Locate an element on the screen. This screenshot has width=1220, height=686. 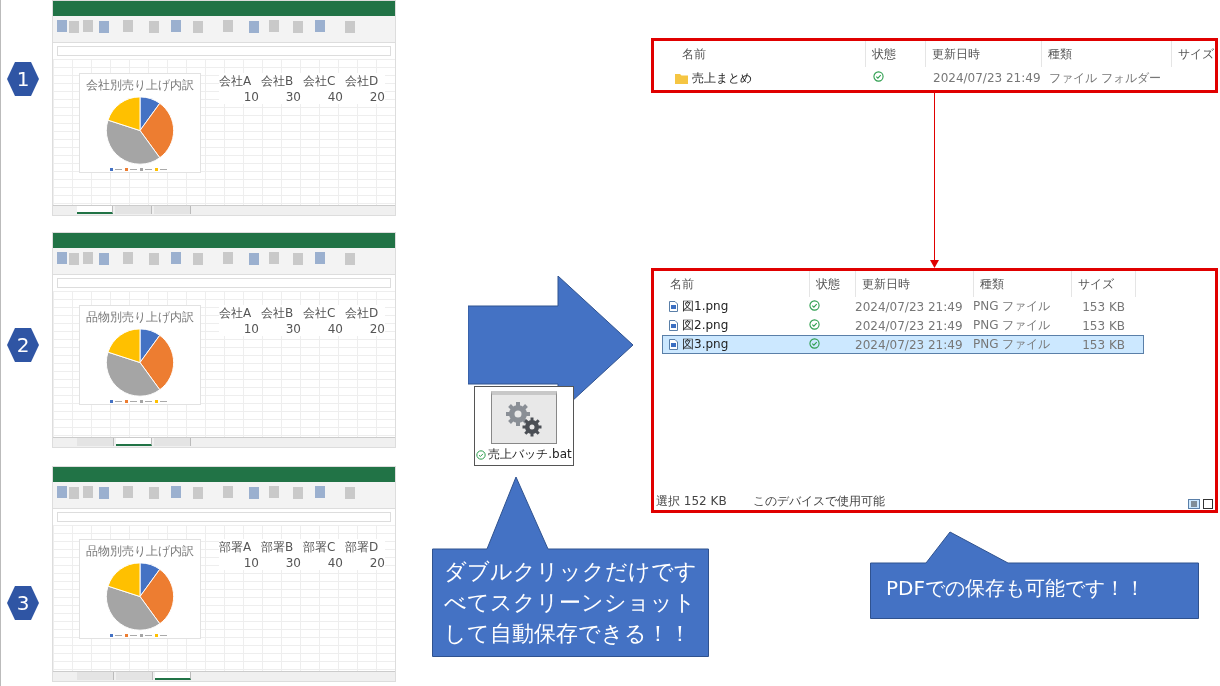
file-row: 図3.png 2024/07/23 21:49 PNG ファイル 153 KB is located at coordinates (903, 344).